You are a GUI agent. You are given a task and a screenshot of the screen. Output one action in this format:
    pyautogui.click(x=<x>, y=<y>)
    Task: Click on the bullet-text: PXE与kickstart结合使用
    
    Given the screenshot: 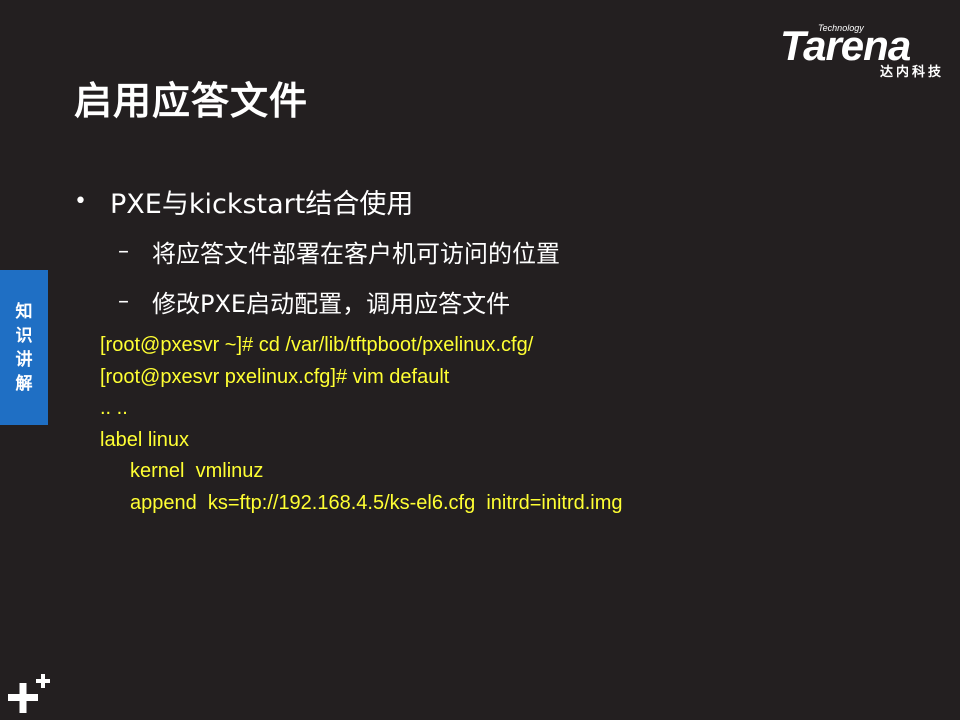 What is the action you would take?
    pyautogui.click(x=262, y=204)
    